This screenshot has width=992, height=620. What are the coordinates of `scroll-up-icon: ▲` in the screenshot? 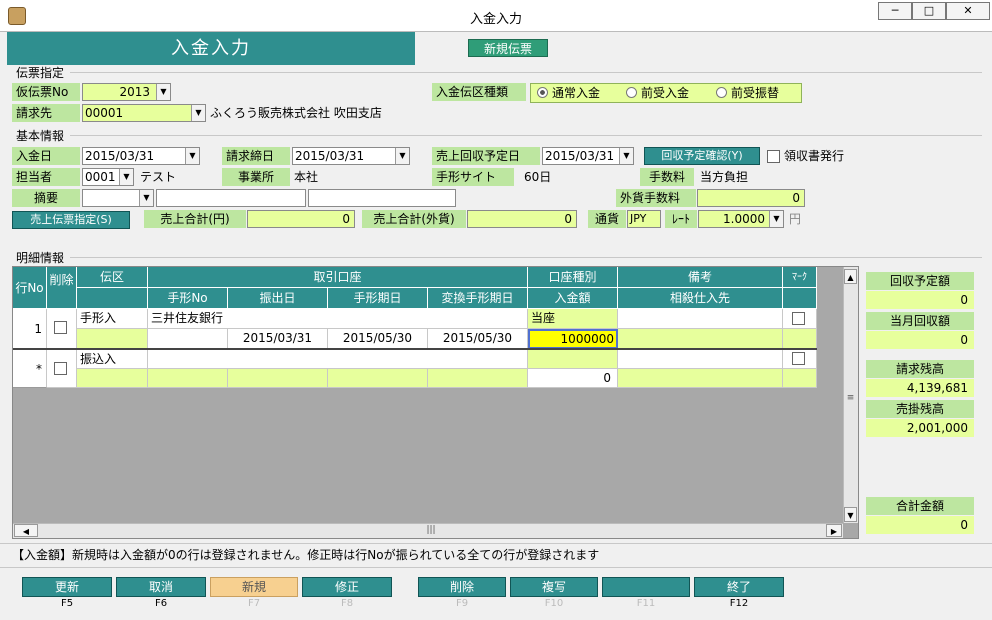 It's located at (850, 276).